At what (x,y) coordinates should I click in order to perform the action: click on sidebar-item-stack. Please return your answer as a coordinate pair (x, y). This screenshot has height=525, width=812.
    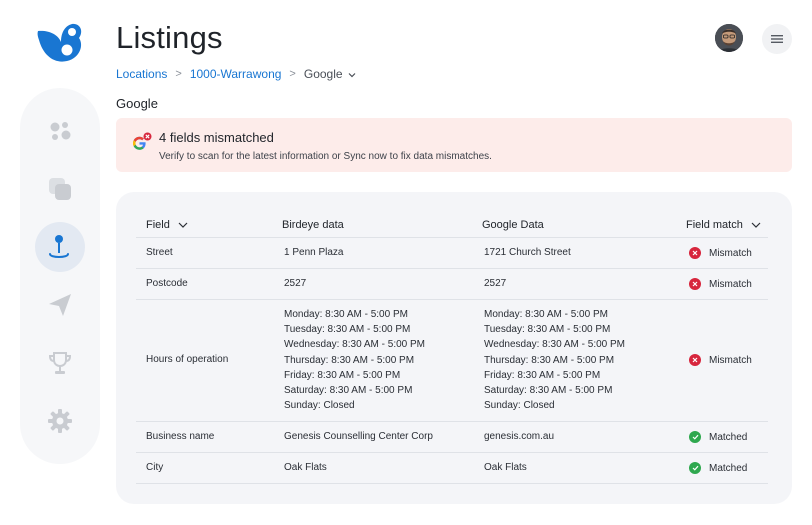
    Looking at the image, I should click on (60, 189).